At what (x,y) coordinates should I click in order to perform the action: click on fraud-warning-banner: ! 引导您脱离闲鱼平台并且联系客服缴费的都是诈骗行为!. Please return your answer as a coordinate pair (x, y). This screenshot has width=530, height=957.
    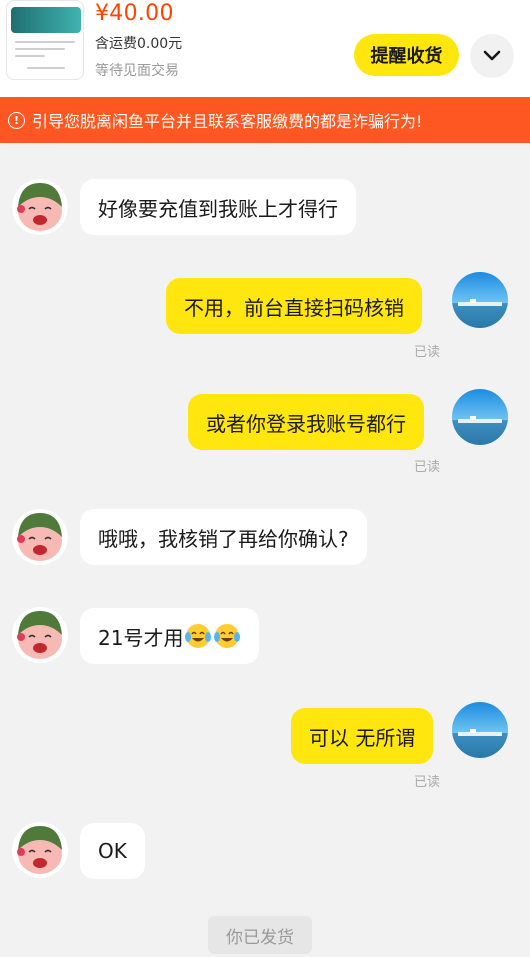
    Looking at the image, I should click on (265, 120).